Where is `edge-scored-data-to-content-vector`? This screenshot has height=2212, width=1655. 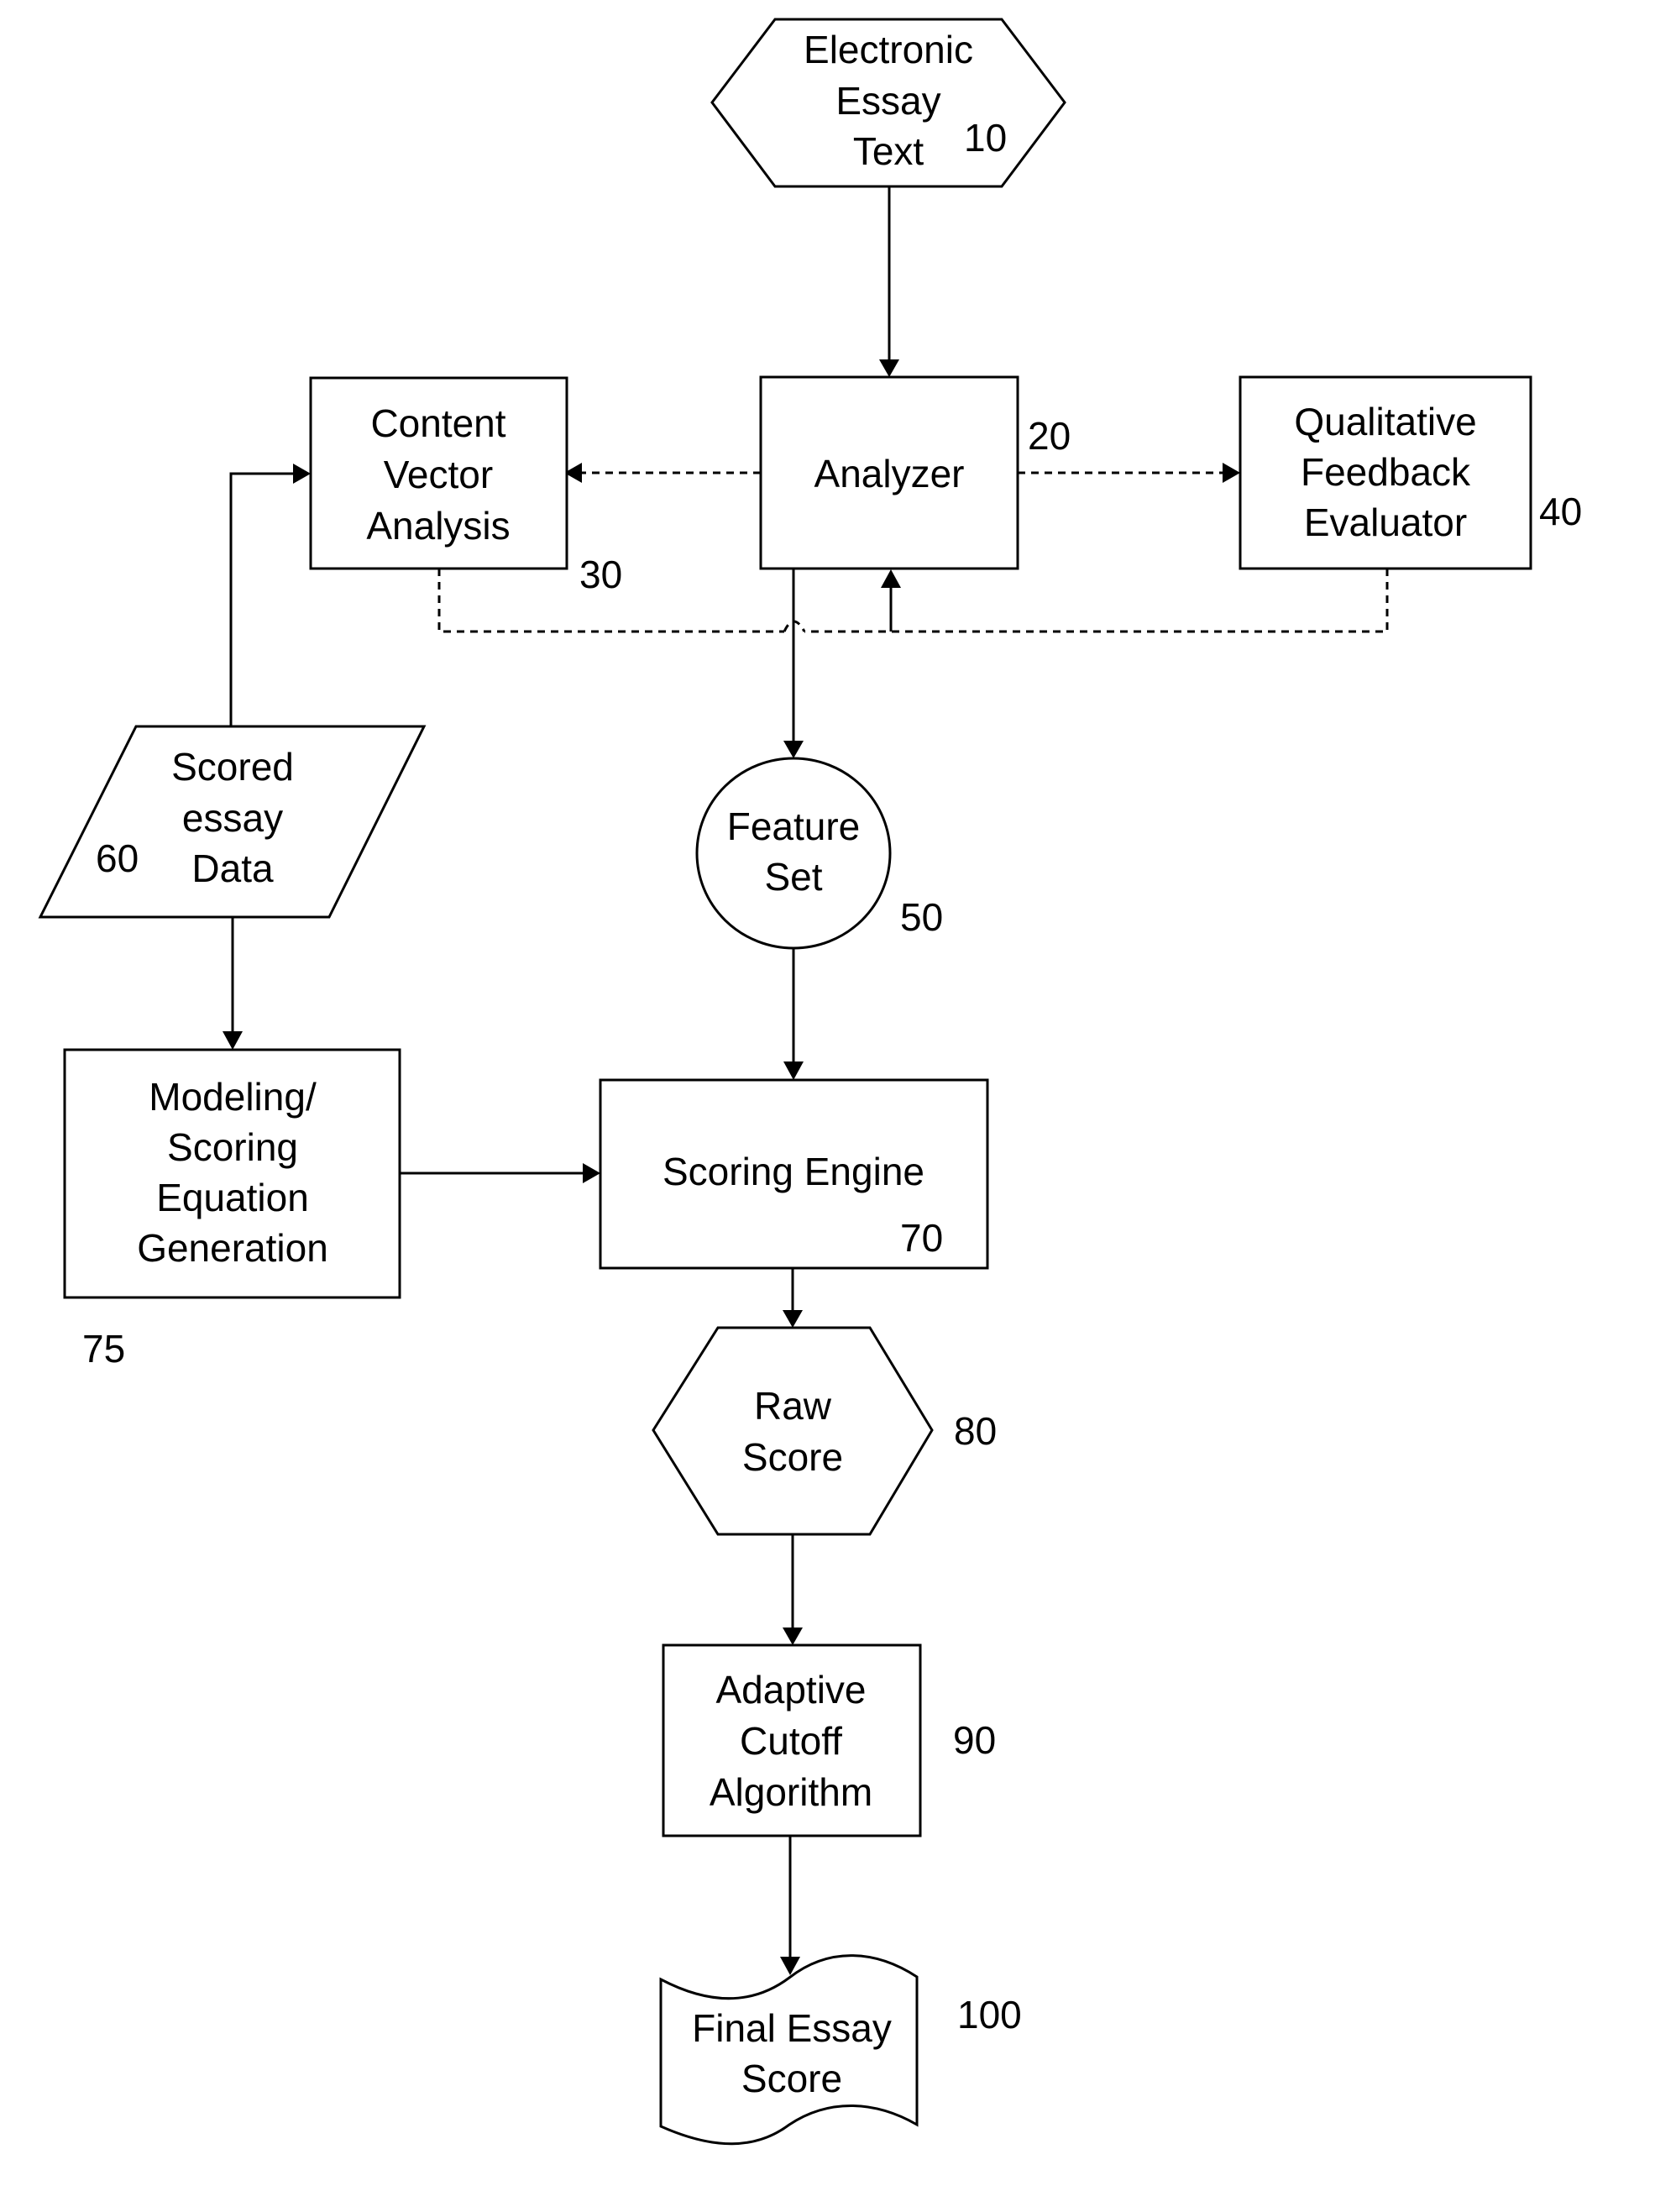 edge-scored-data-to-content-vector is located at coordinates (261, 599).